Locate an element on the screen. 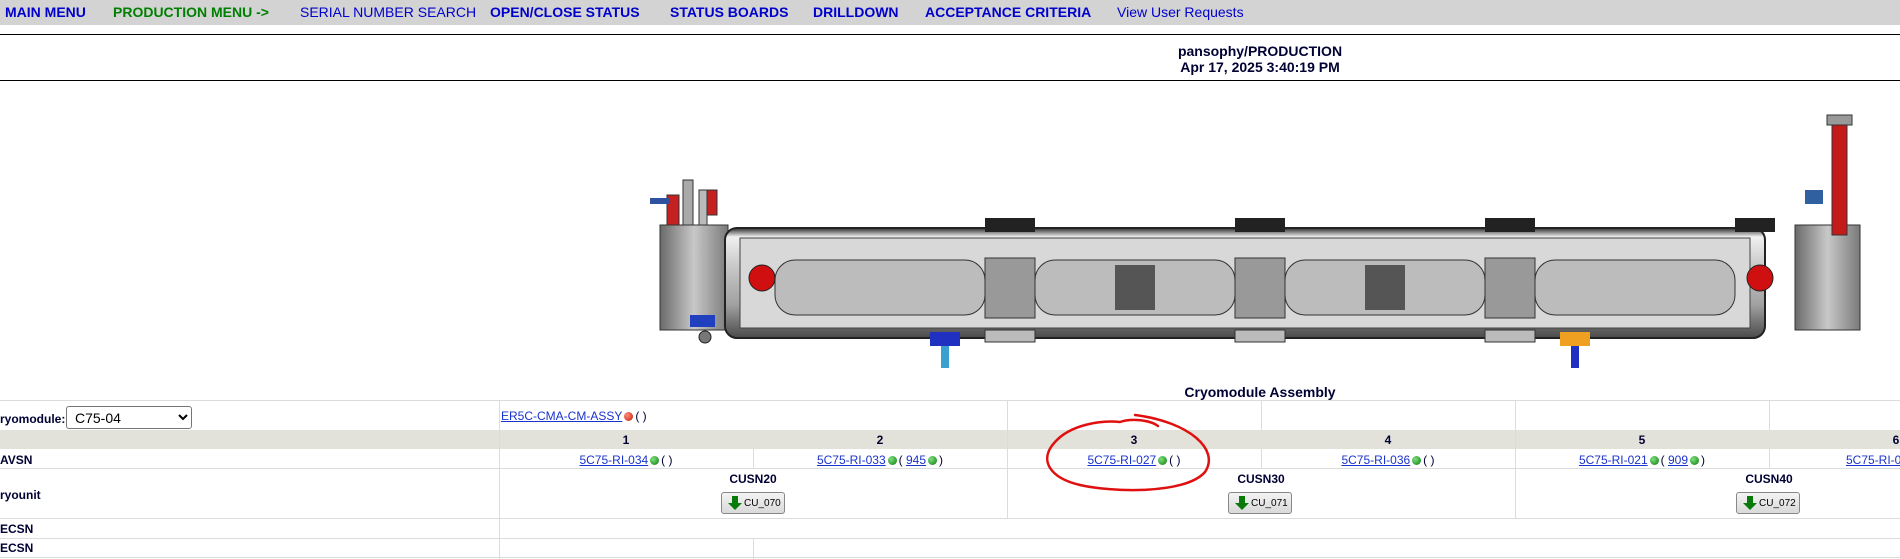 This screenshot has height=559, width=1900. assembly-cell: ER5C-CMA-CM-ASSY ( ) is located at coordinates (574, 416).